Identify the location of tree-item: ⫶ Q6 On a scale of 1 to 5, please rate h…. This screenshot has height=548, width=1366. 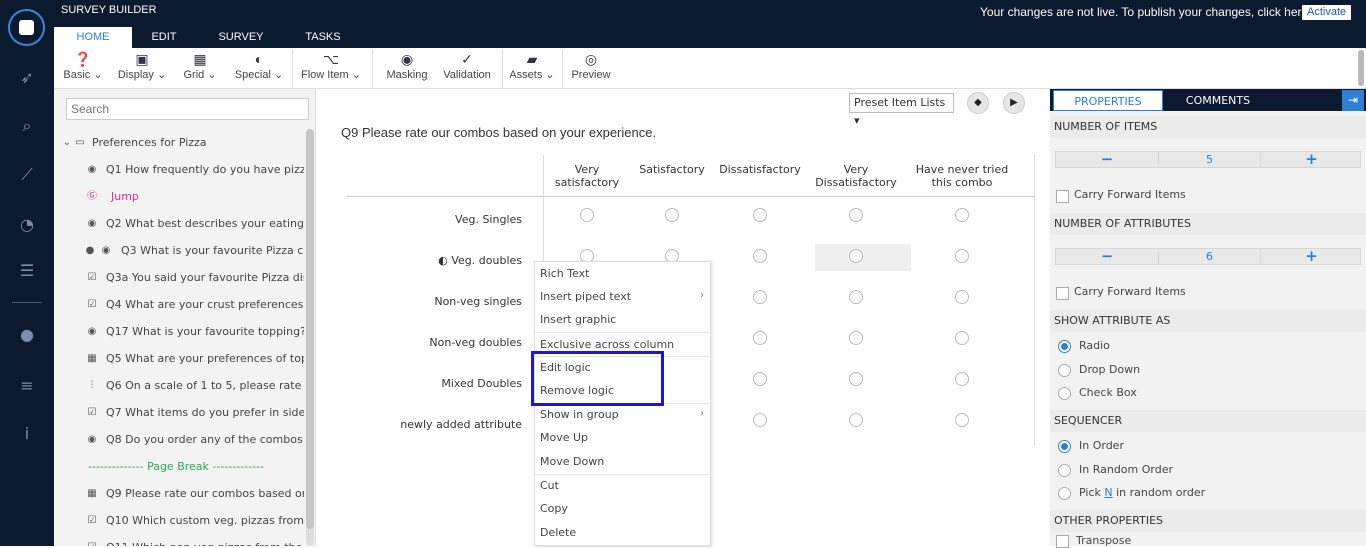
(179, 385).